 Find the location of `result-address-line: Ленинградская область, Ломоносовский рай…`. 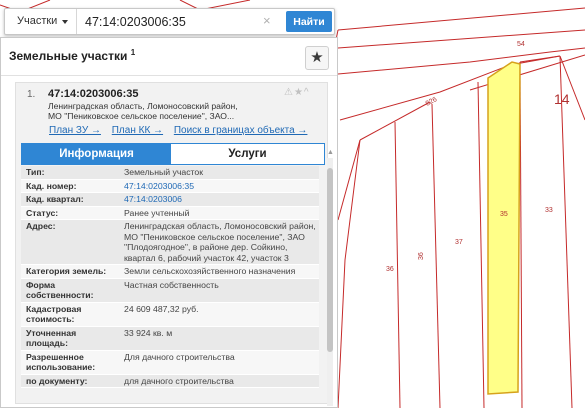

result-address-line: Ленинградская область, Ломоносовский рай… is located at coordinates (143, 106).